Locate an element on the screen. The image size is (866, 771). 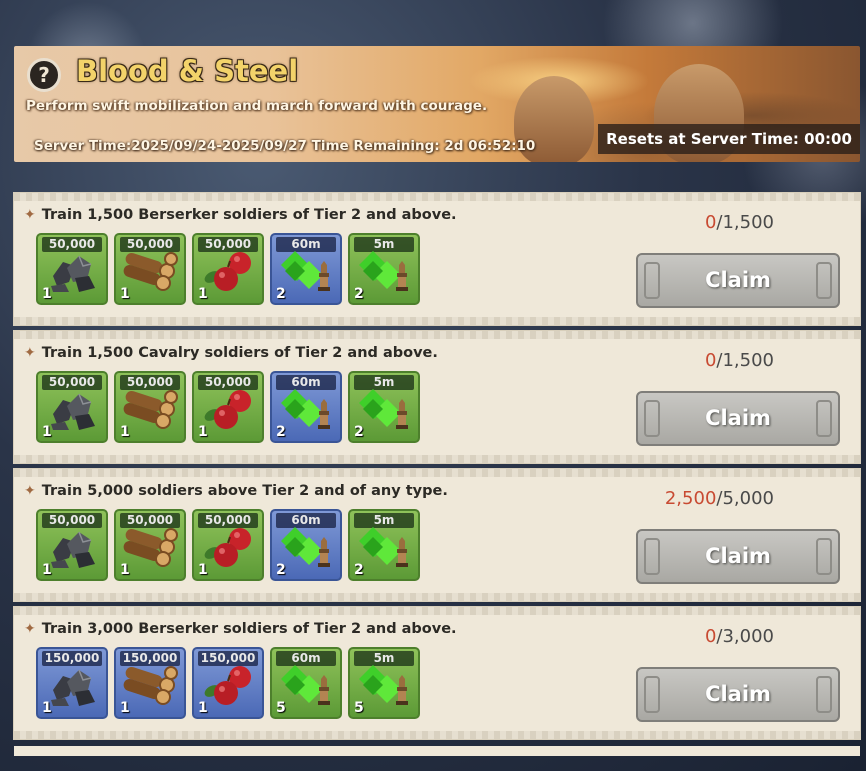
progress-total: /5,000 is located at coordinates (745, 498).